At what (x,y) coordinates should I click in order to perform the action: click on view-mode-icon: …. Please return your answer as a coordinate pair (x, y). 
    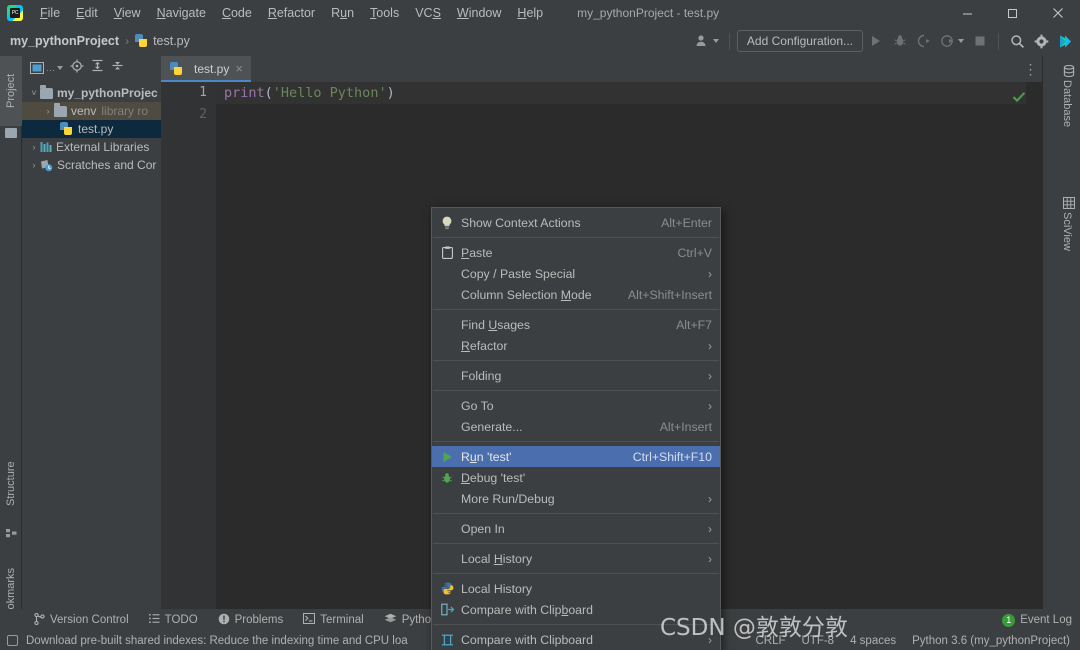
    Looking at the image, I should click on (46, 68).